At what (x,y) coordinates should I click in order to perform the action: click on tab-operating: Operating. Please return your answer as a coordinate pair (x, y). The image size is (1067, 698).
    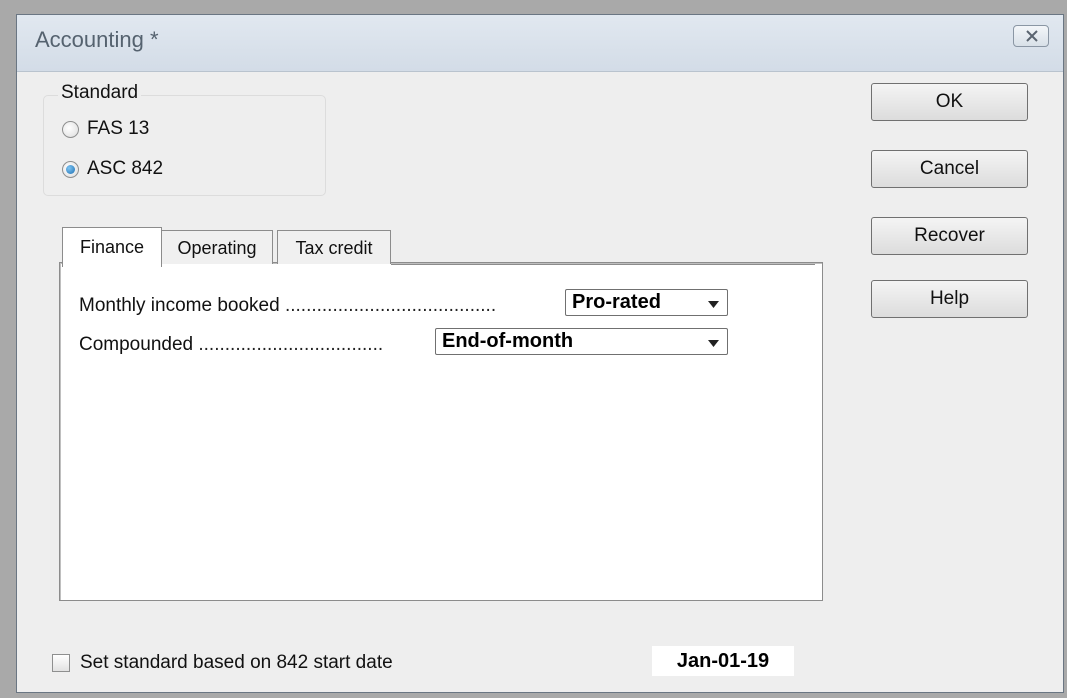
    Looking at the image, I should click on (217, 247).